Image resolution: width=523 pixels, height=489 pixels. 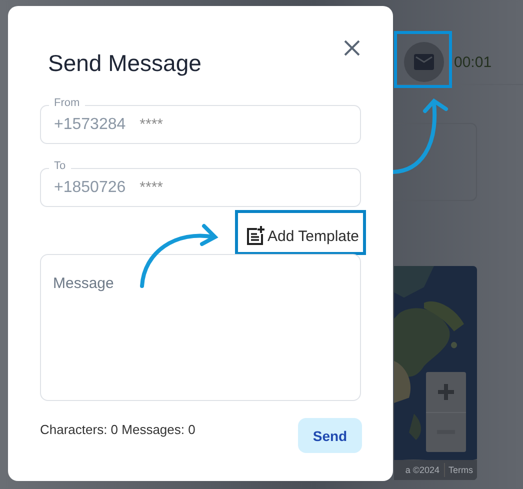 I want to click on field-label: To, so click(x=60, y=166).